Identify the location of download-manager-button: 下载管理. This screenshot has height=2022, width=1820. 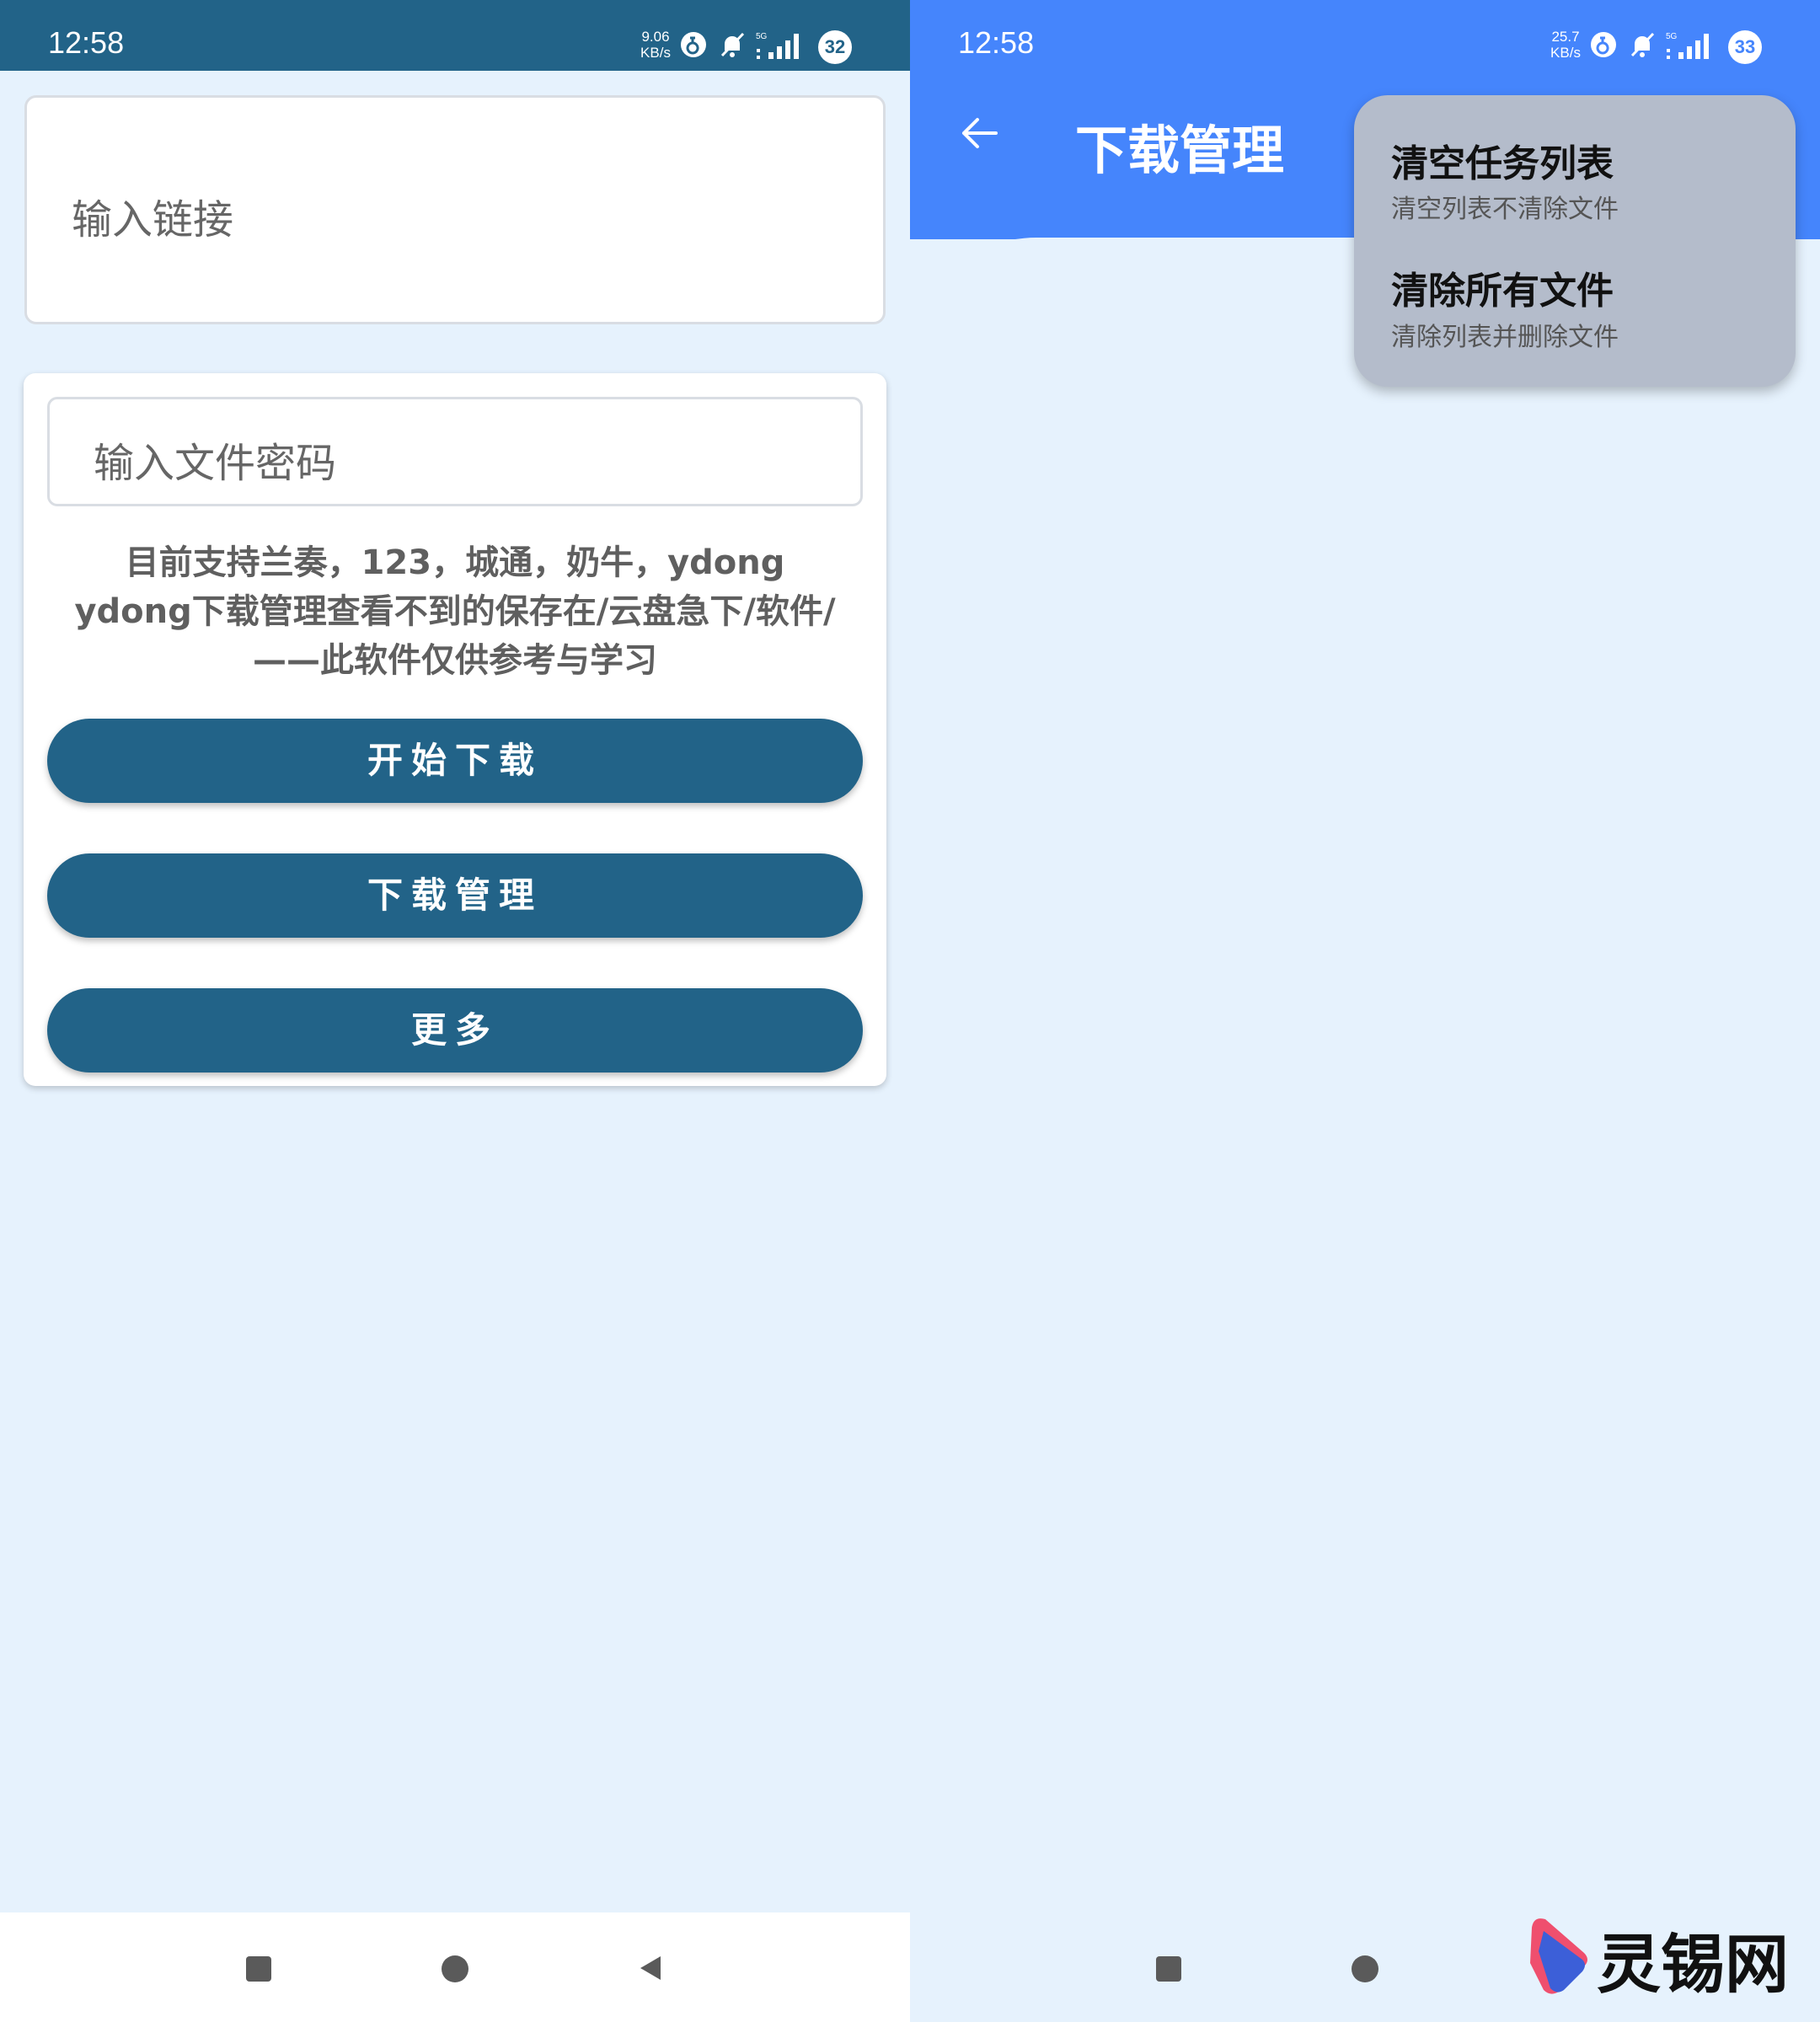
(455, 895).